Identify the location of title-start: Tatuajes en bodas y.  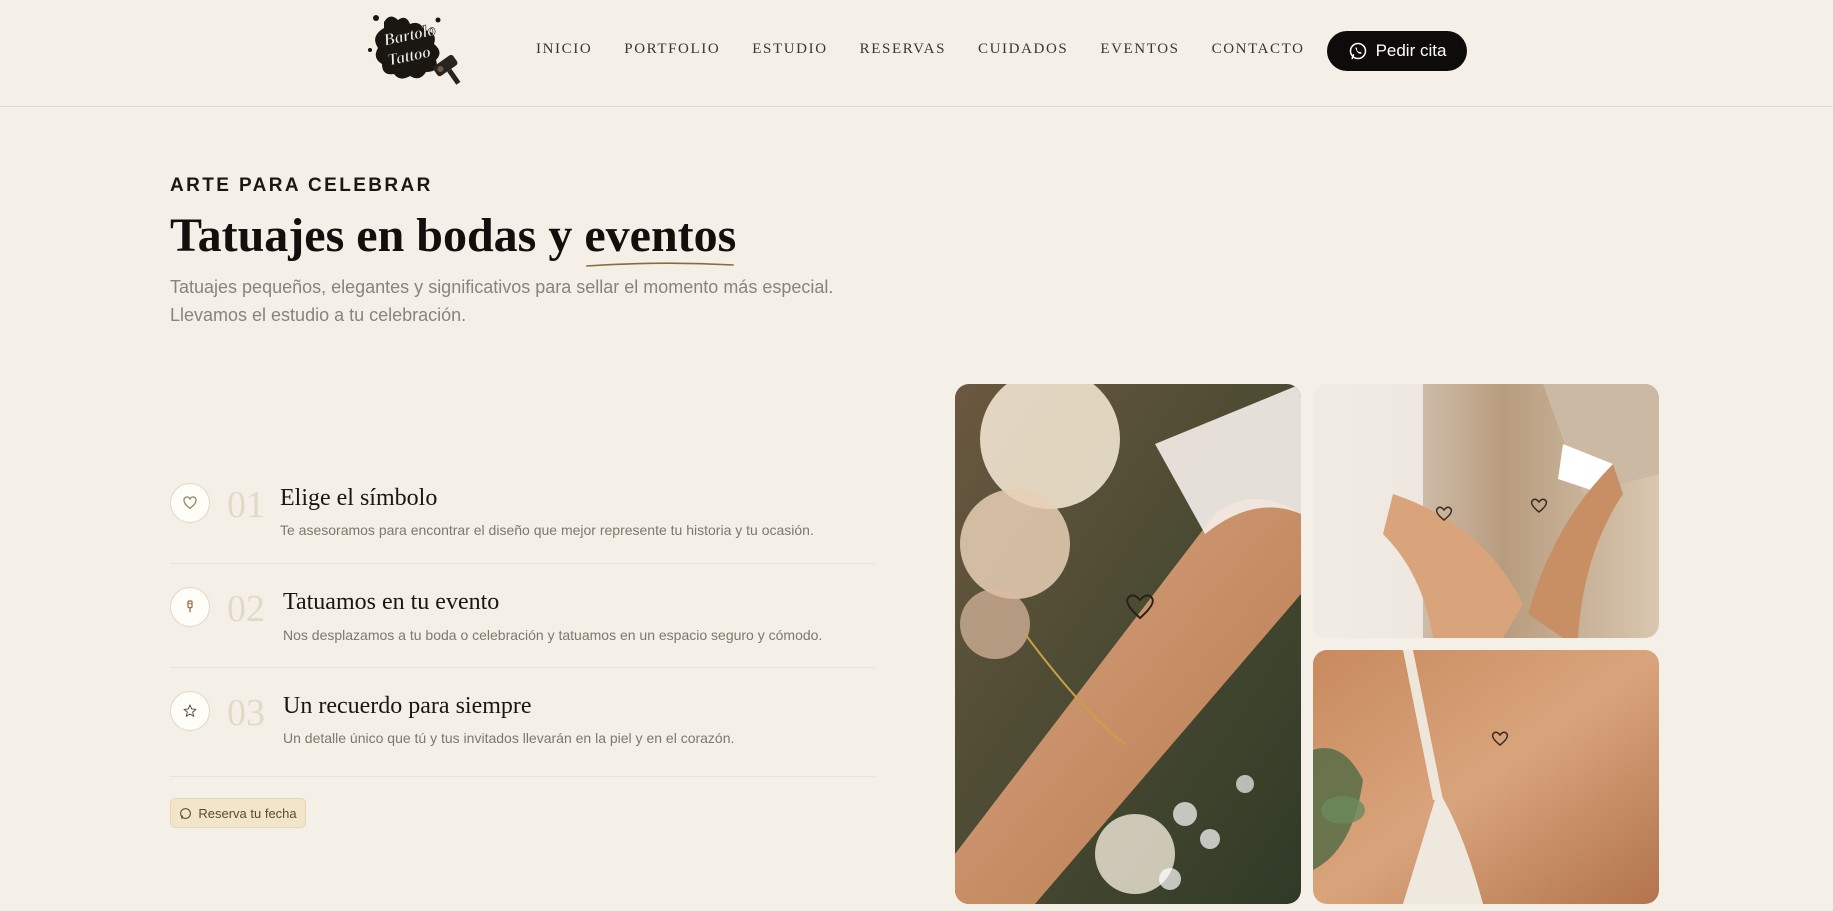
(377, 235).